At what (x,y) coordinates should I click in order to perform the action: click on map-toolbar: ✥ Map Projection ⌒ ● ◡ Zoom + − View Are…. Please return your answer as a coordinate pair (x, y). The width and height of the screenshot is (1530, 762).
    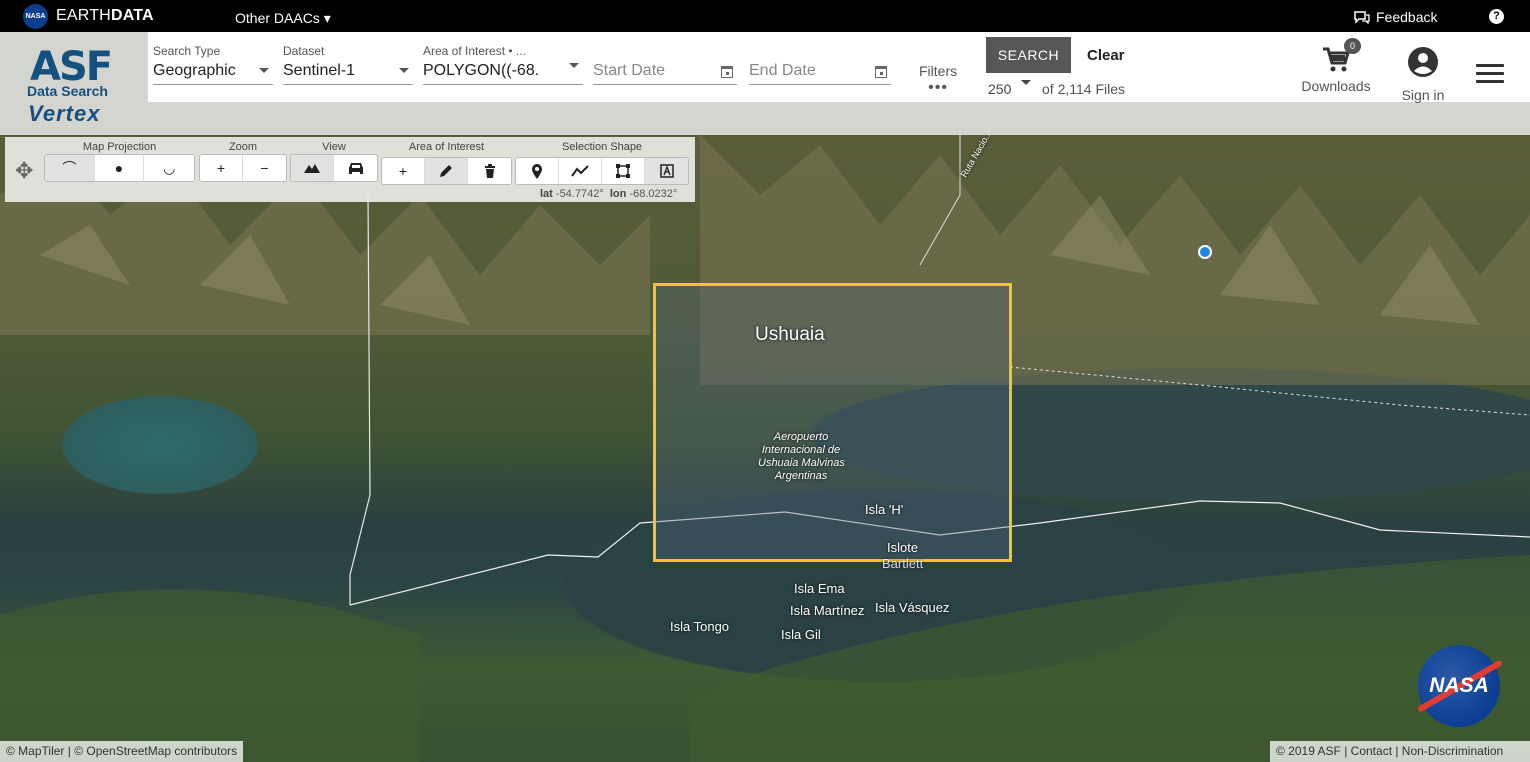
    Looking at the image, I should click on (350, 169).